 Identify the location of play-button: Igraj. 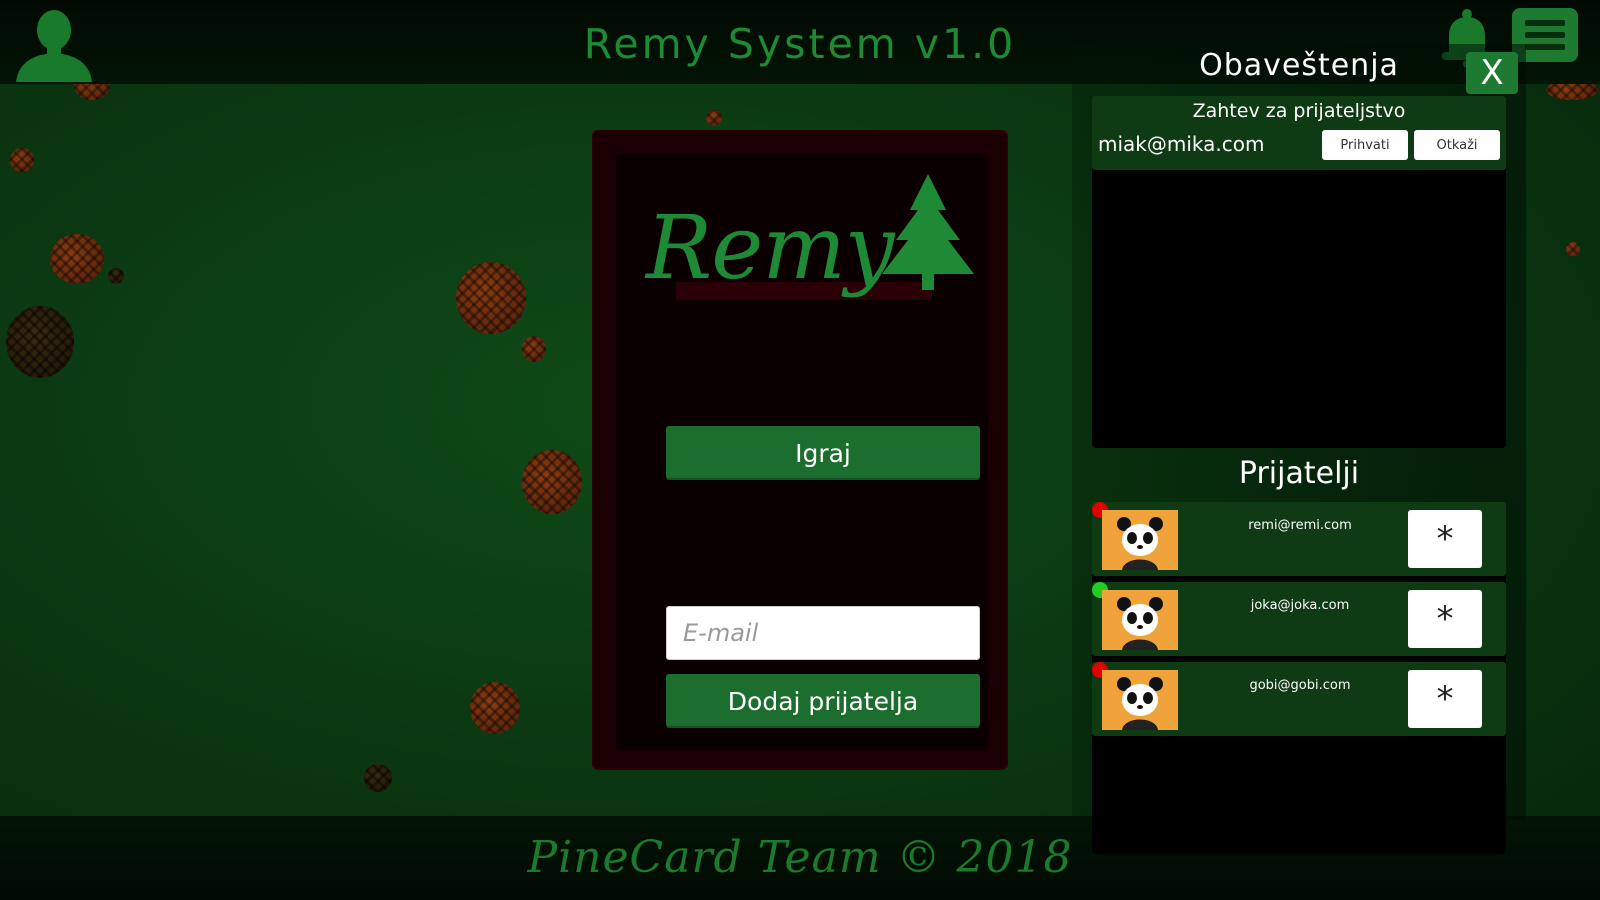
(823, 453).